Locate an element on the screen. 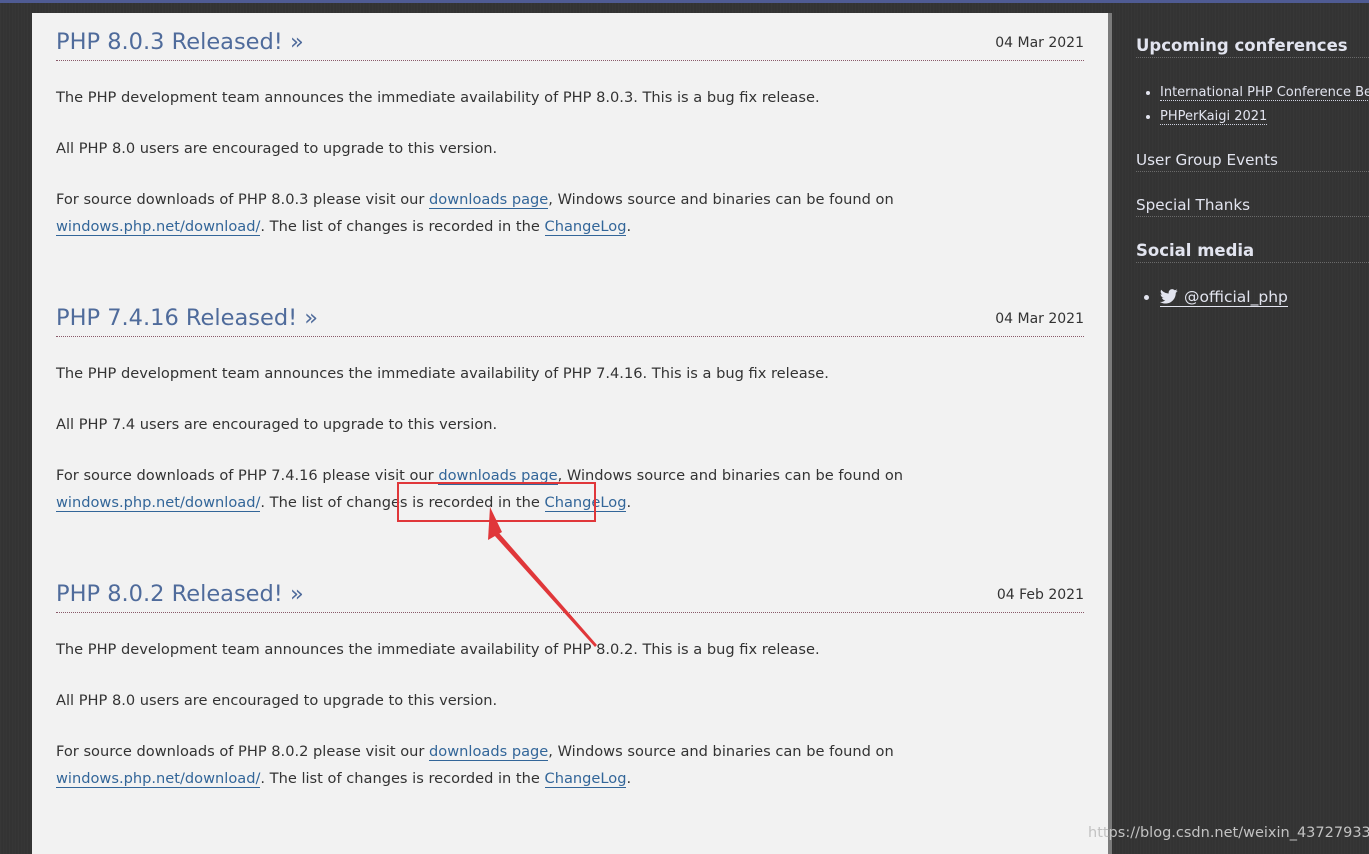 This screenshot has width=1369, height=854. news-title-link: PHP 8.0.3 Released! » is located at coordinates (180, 42).